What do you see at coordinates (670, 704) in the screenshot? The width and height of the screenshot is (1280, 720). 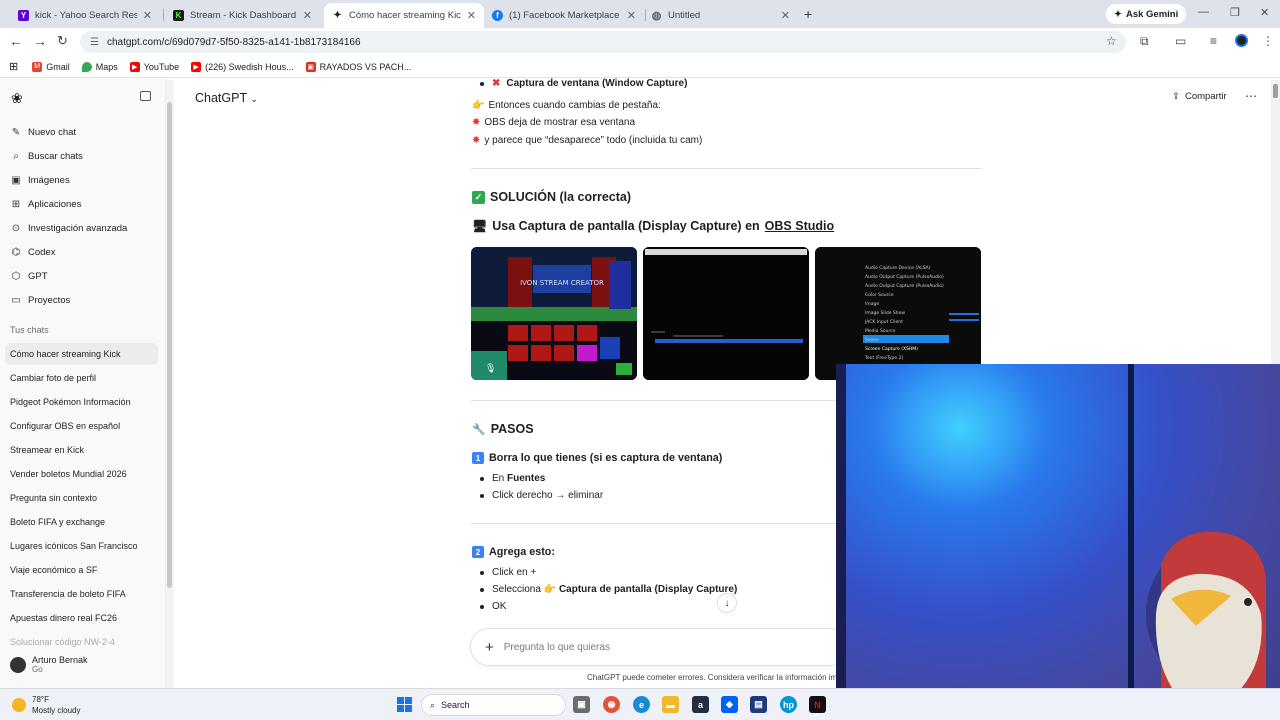 I see `file-explorer-icon: ▬` at bounding box center [670, 704].